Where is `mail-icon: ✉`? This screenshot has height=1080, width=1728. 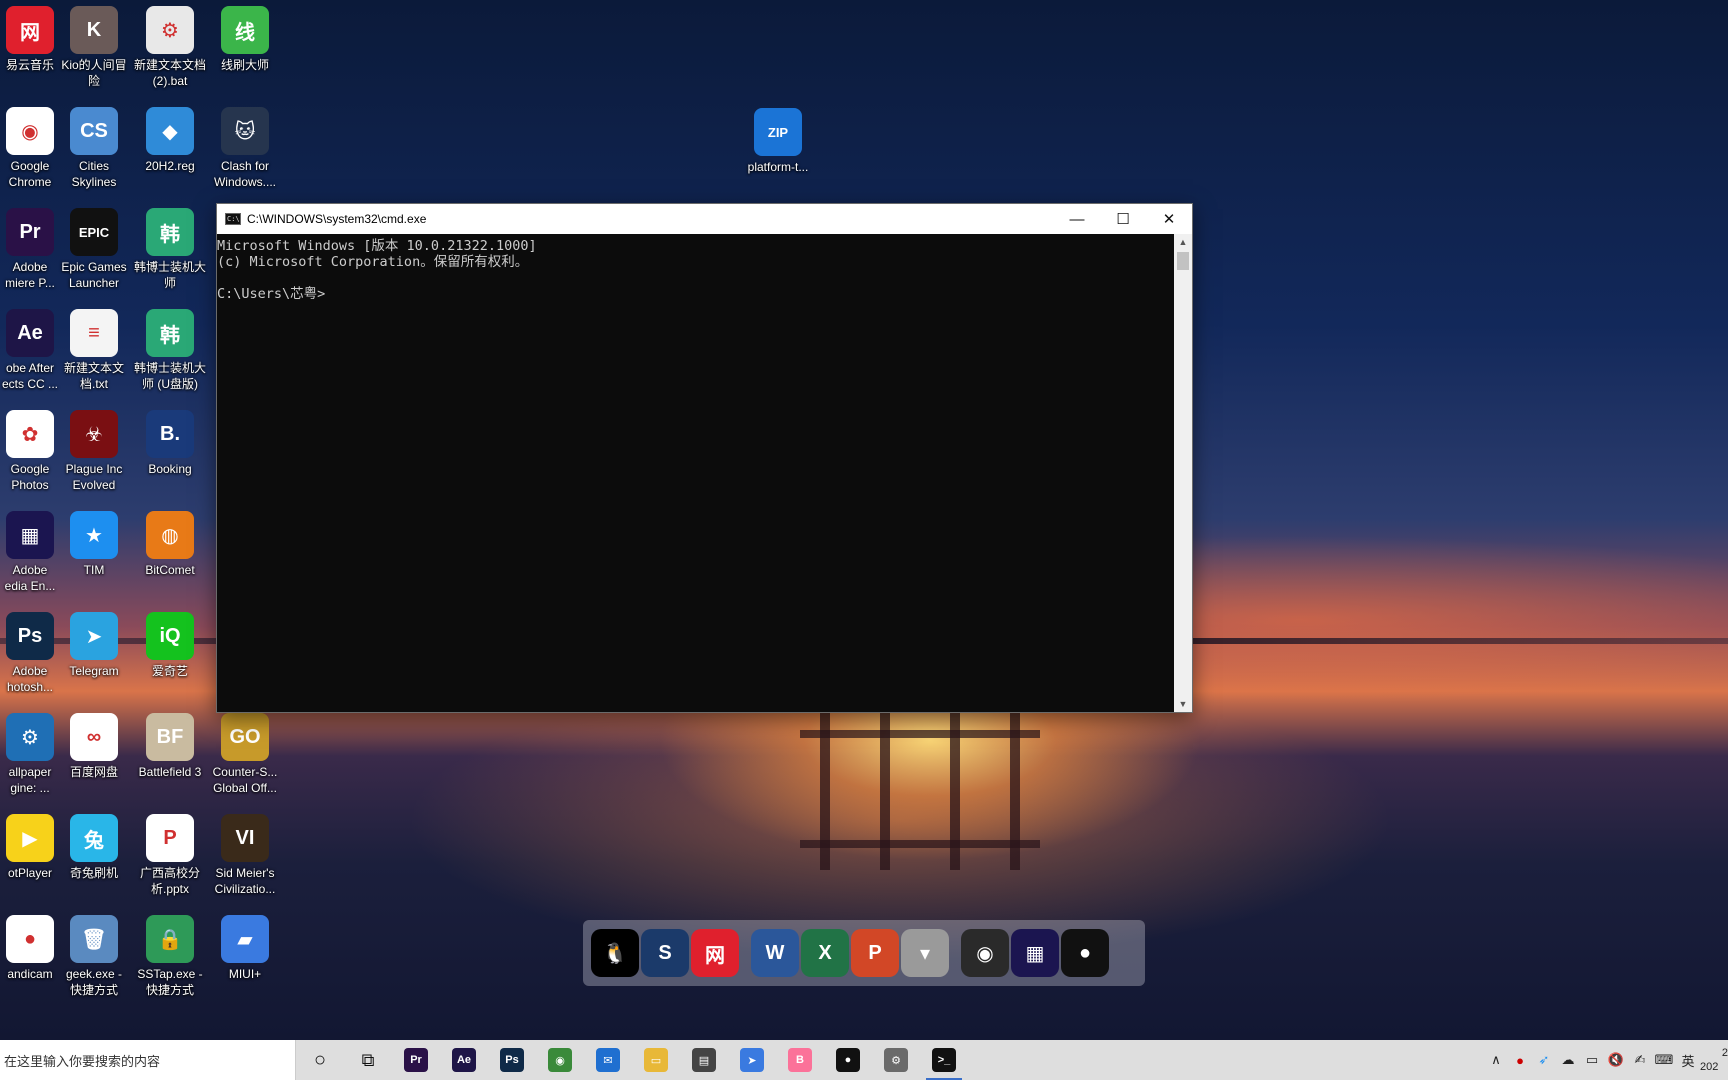 mail-icon: ✉ is located at coordinates (608, 1060).